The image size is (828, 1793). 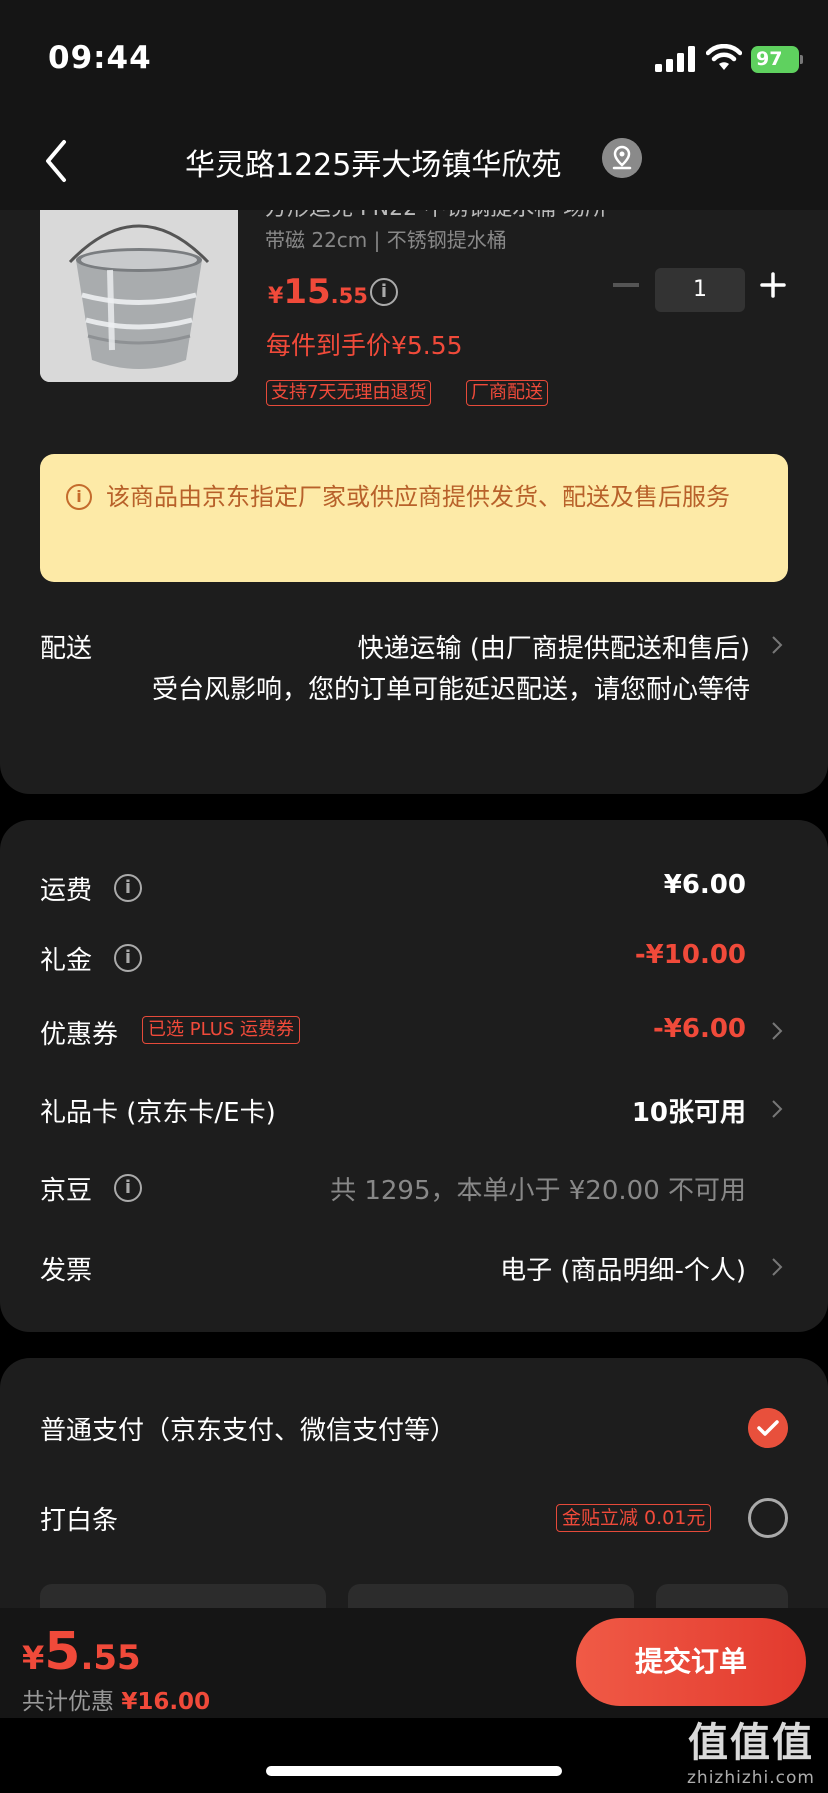 I want to click on qty-input: 1, so click(x=700, y=290).